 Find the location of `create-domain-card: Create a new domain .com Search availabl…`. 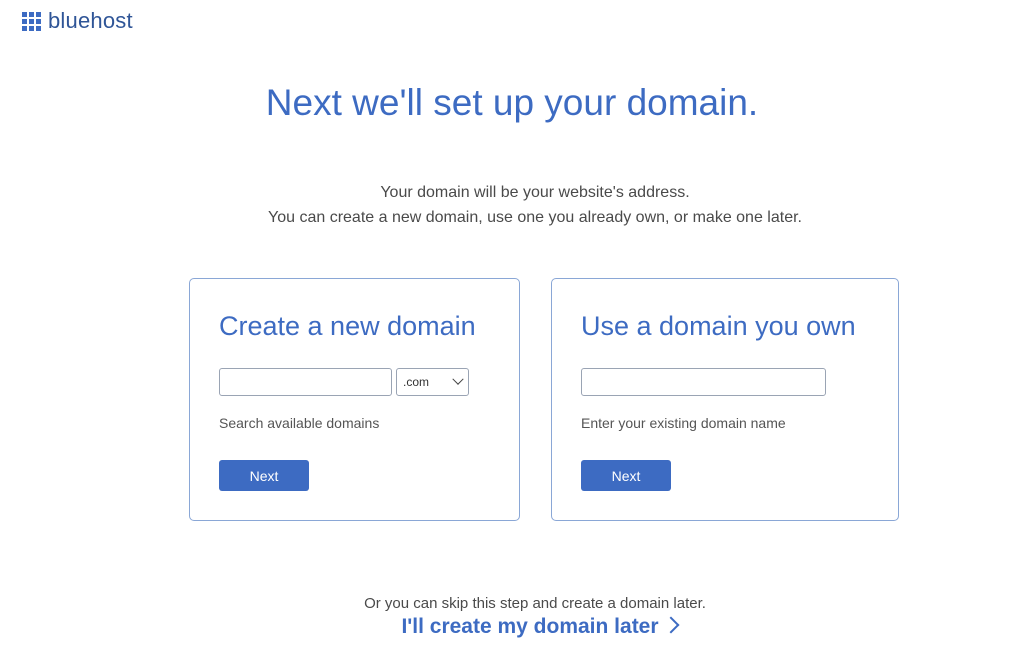

create-domain-card: Create a new domain .com Search availabl… is located at coordinates (354, 399).